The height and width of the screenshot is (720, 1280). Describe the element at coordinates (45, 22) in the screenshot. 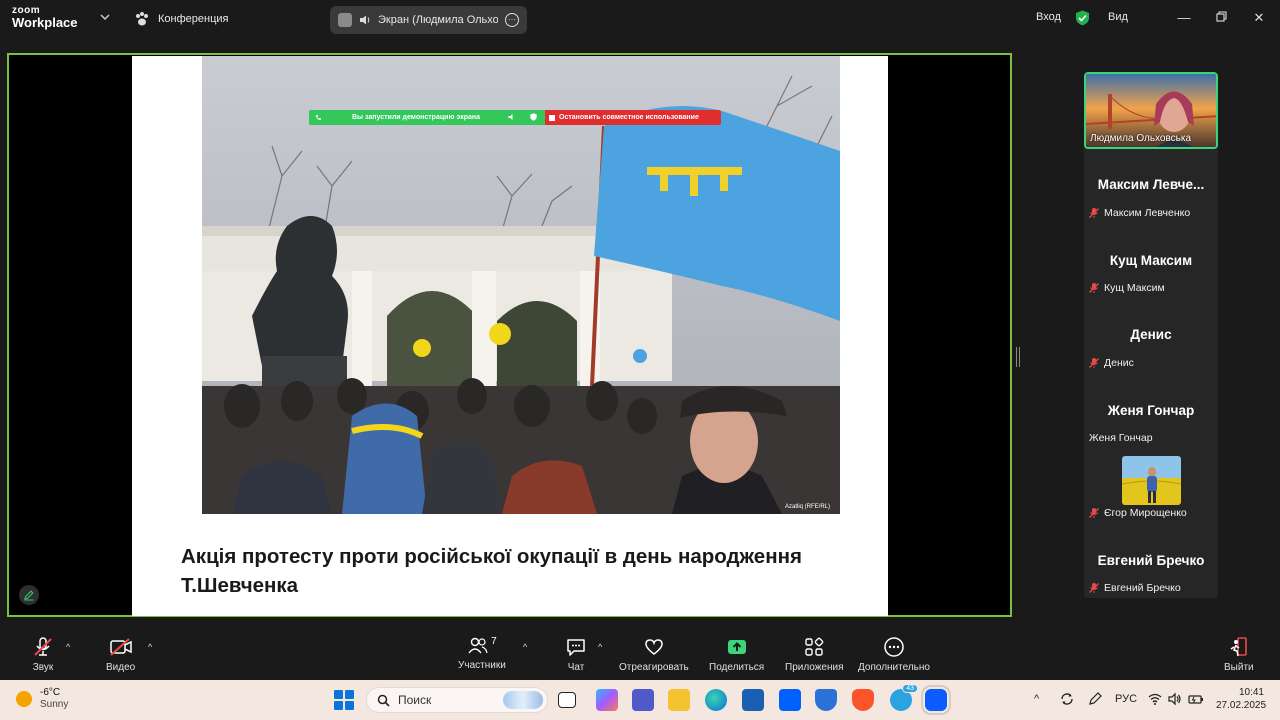

I see `logo-workplace-text: Workplace` at that location.